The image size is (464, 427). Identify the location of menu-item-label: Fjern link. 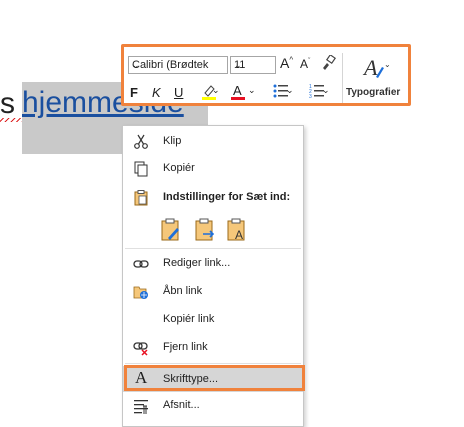
(185, 347).